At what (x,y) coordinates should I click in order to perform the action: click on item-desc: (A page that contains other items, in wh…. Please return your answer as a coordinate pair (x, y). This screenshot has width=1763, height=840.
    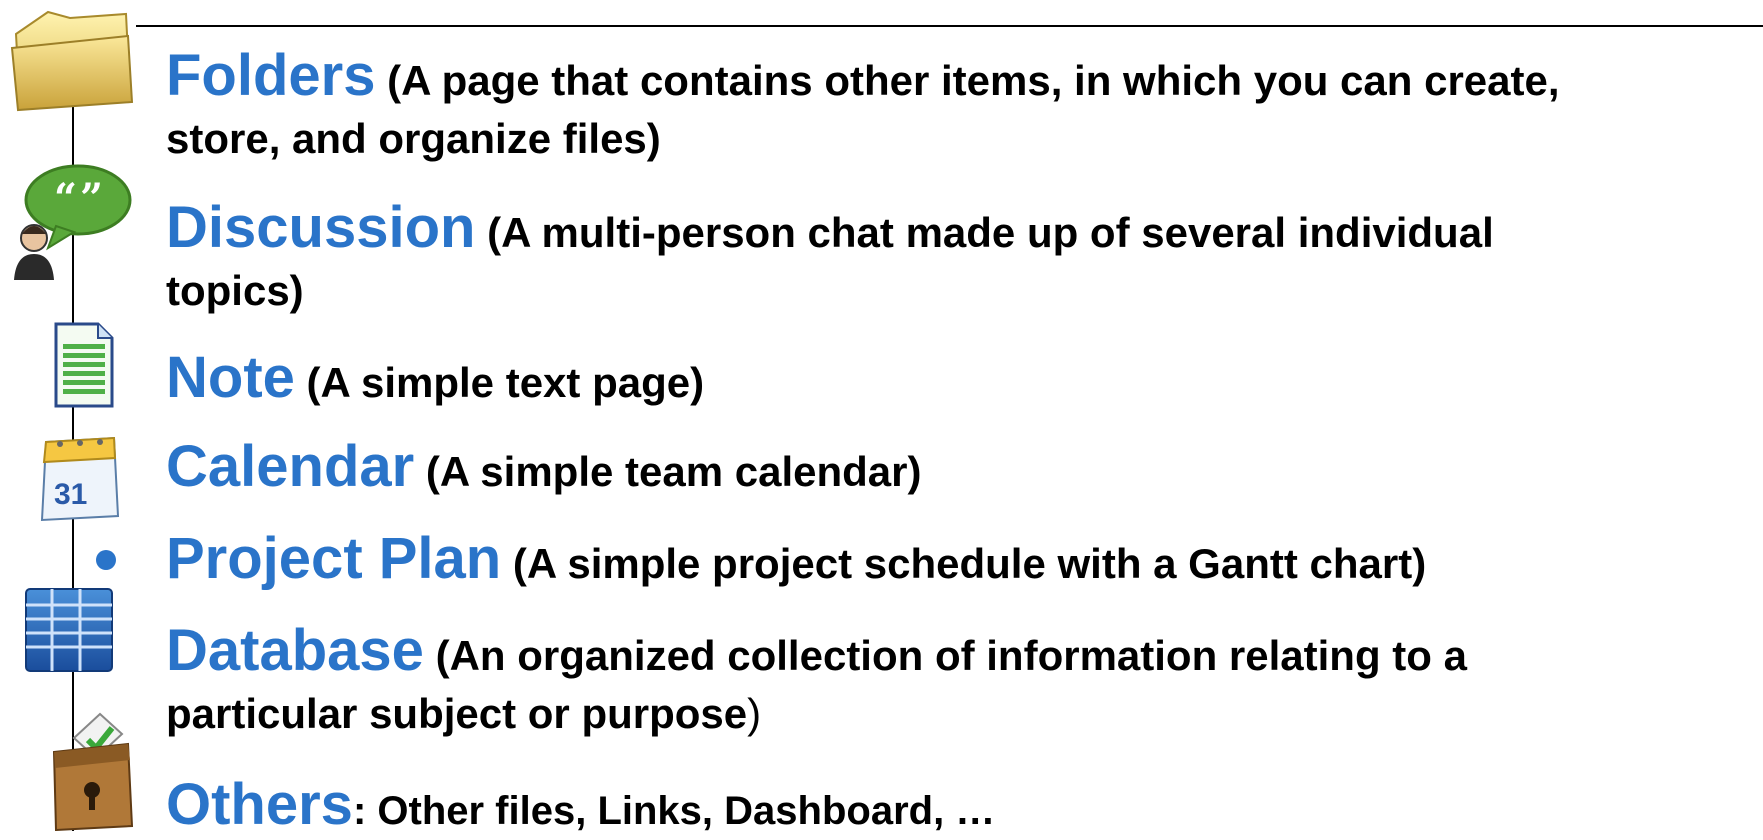
    Looking at the image, I should click on (967, 80).